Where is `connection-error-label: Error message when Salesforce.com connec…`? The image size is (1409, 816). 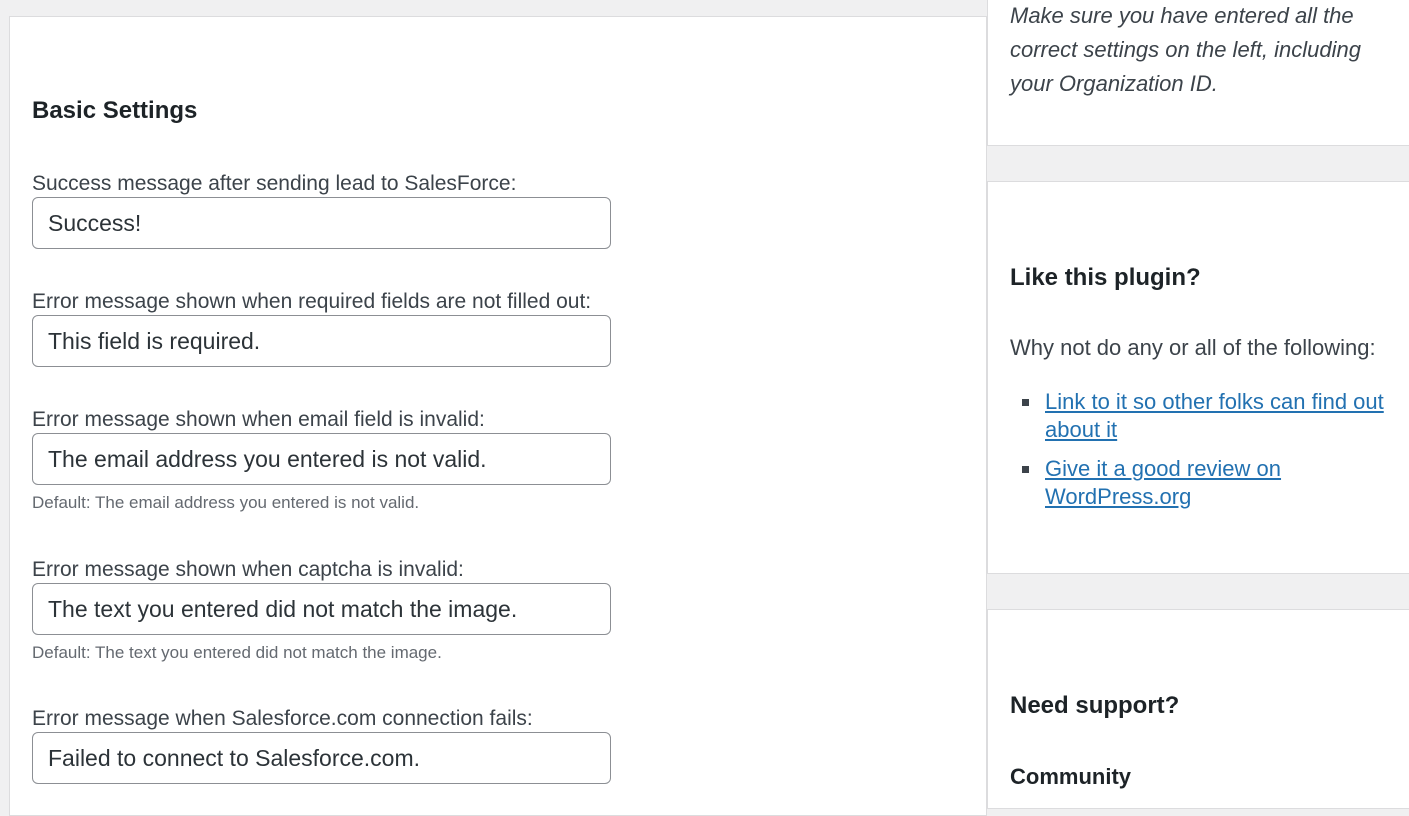 connection-error-label: Error message when Salesforce.com connec… is located at coordinates (282, 718).